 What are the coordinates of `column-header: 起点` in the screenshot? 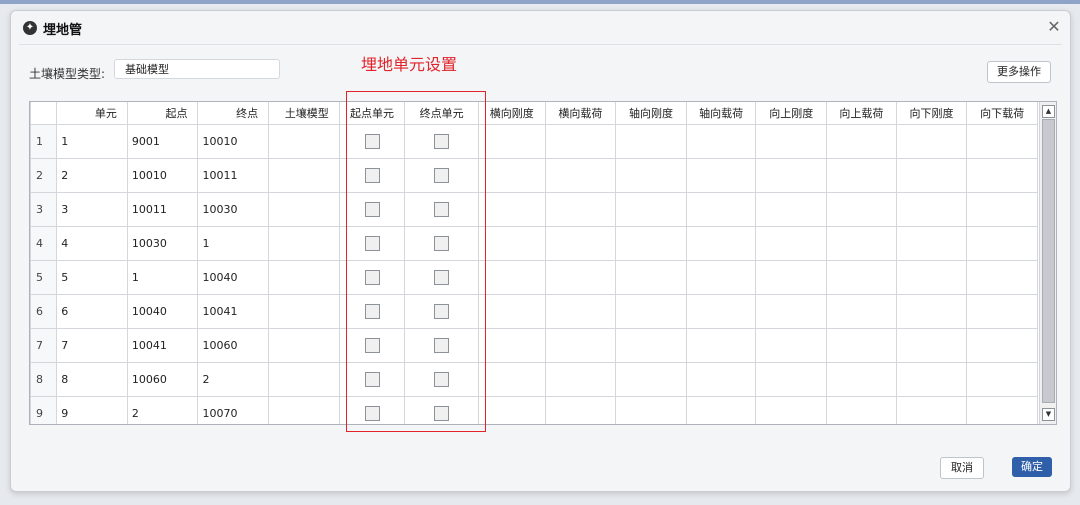 It's located at (162, 113).